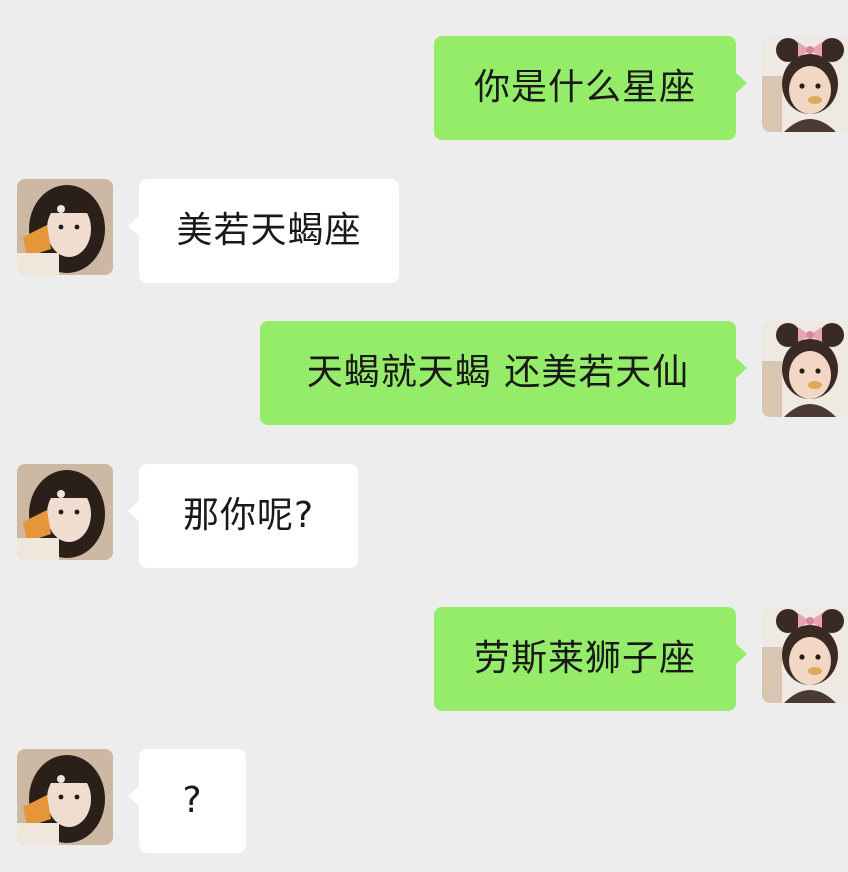  I want to click on message-bubble: ?, so click(187, 801).